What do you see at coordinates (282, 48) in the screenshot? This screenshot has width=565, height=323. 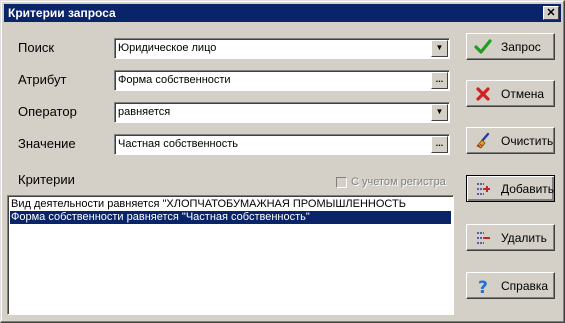 I see `search-select: Юридическое лицо ▼` at bounding box center [282, 48].